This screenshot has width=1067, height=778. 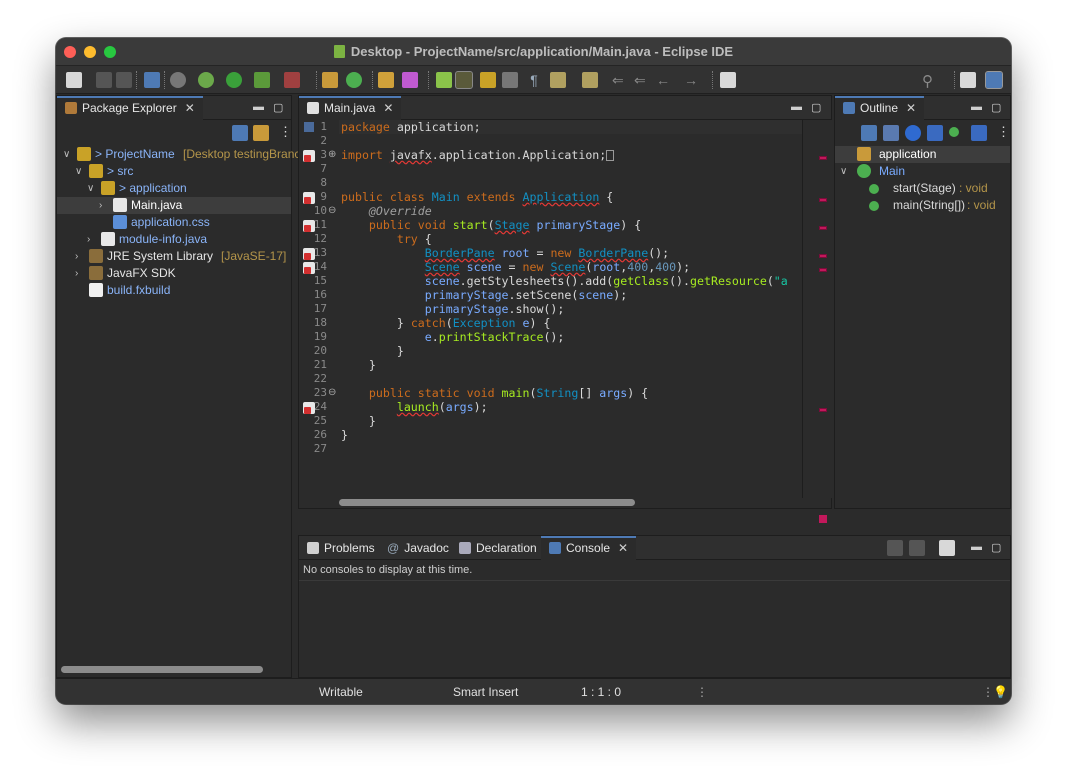 What do you see at coordinates (994, 80) in the screenshot?
I see `java-perspective-icon` at bounding box center [994, 80].